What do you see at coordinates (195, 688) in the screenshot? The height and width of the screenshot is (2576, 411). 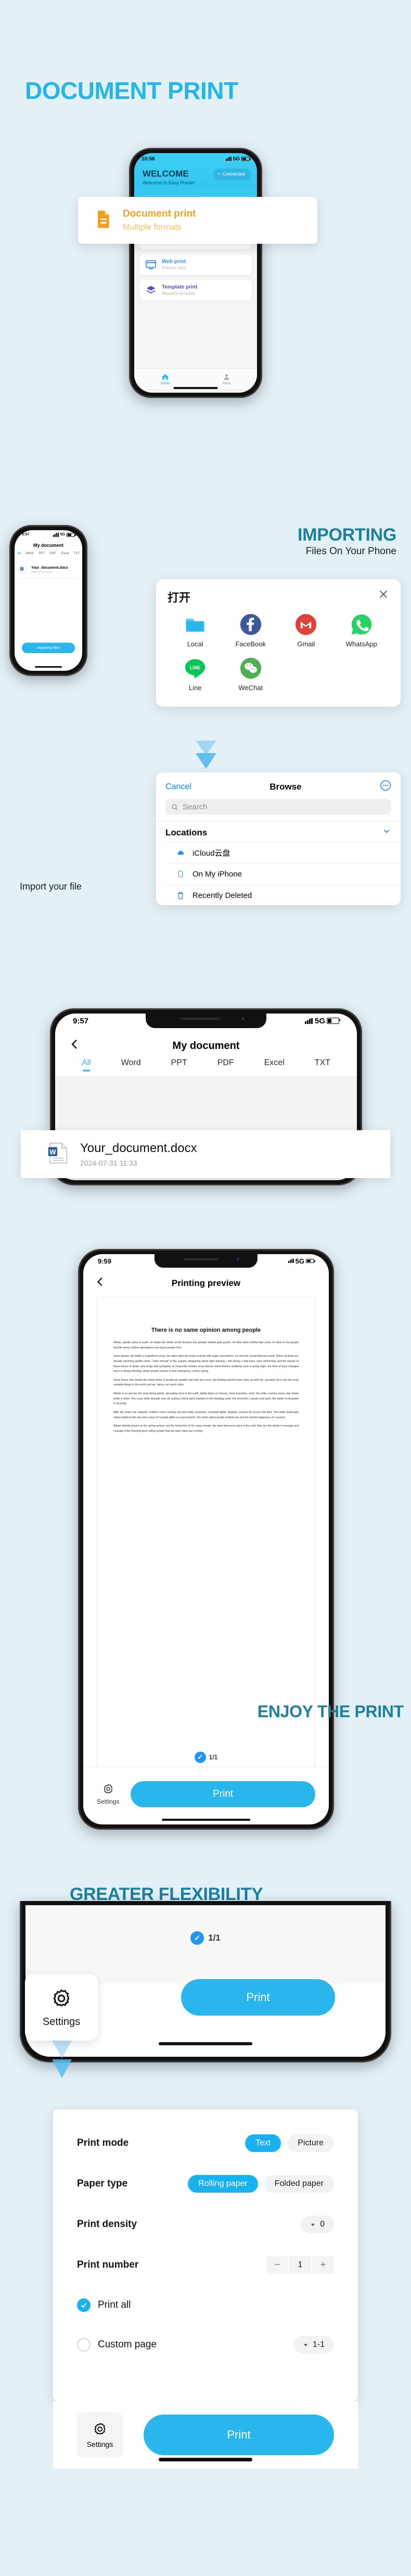 I see `share-app-label: Line` at bounding box center [195, 688].